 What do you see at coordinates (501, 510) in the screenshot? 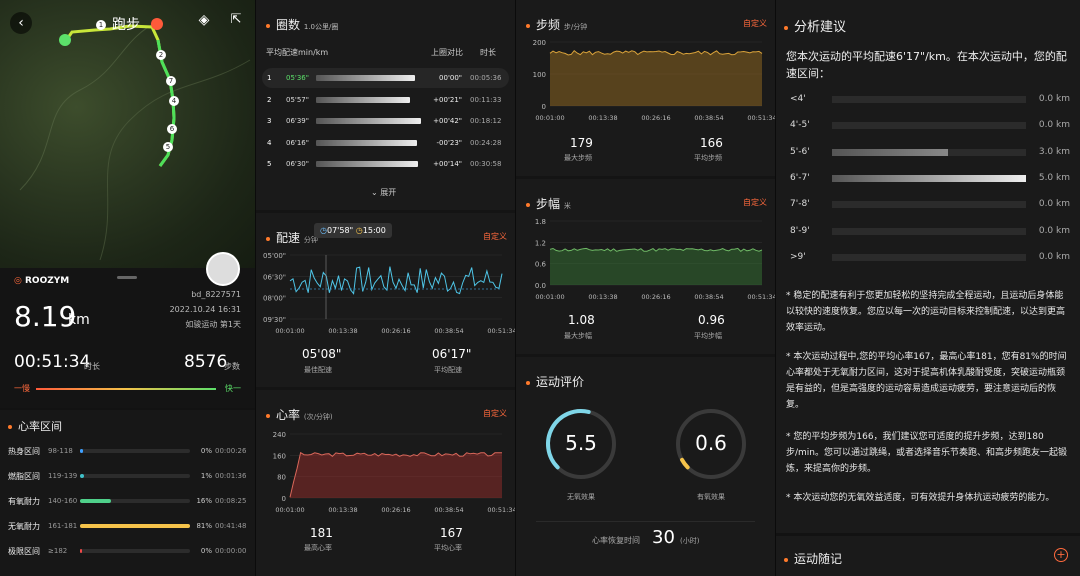
I see `x-tick-label: 00:51:34` at bounding box center [501, 510].